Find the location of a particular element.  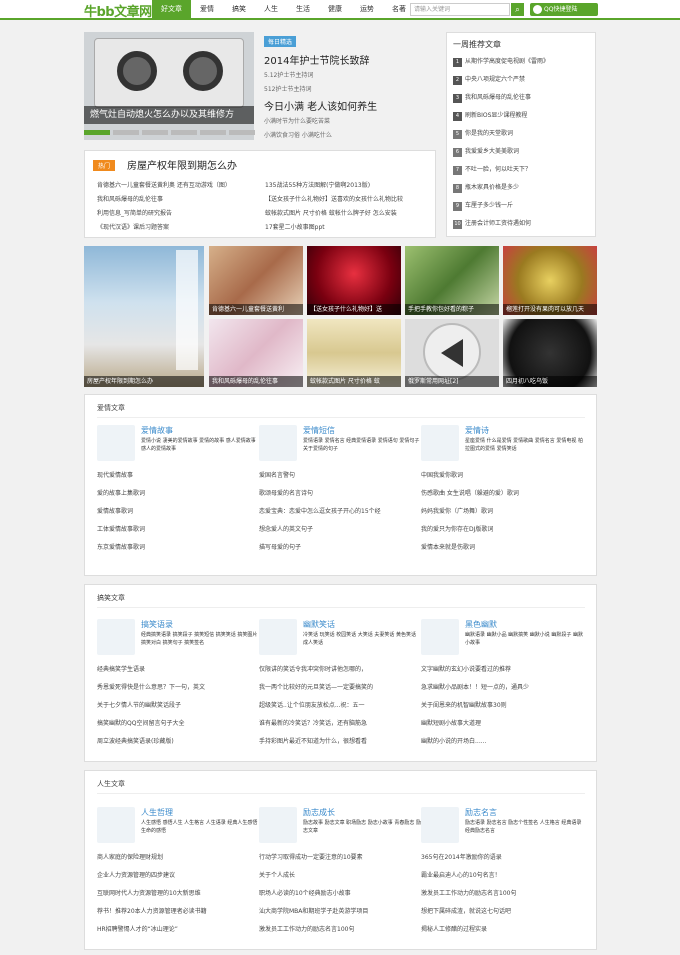

rank-item: 4 刷新BIOS显少课程教程 is located at coordinates (501, 118).